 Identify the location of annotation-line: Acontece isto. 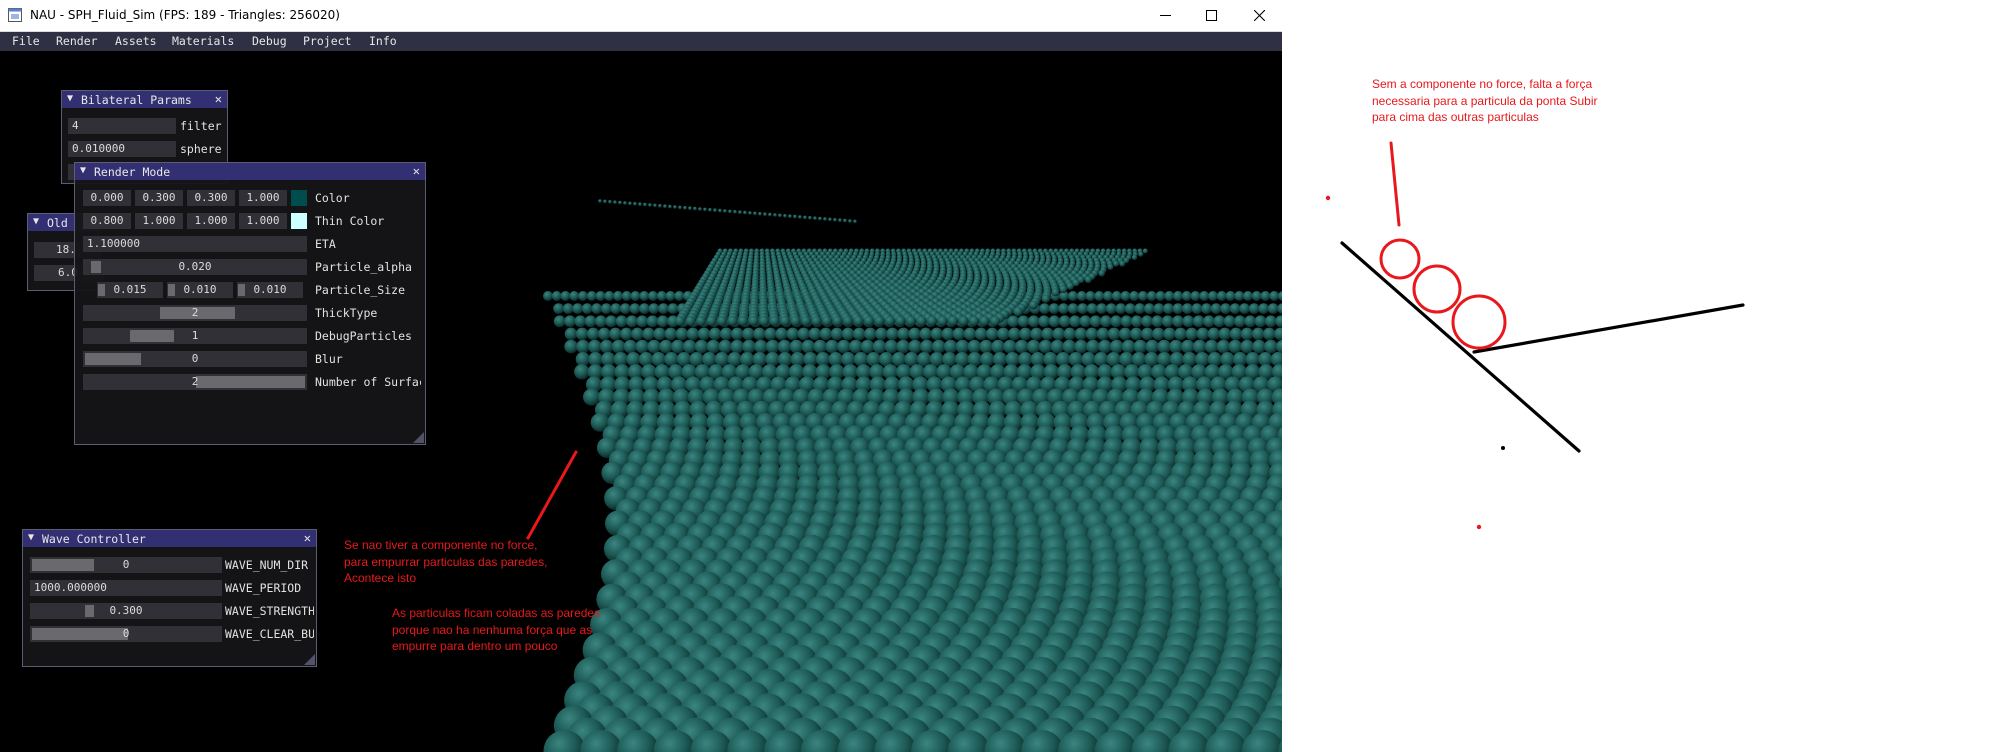
(380, 578).